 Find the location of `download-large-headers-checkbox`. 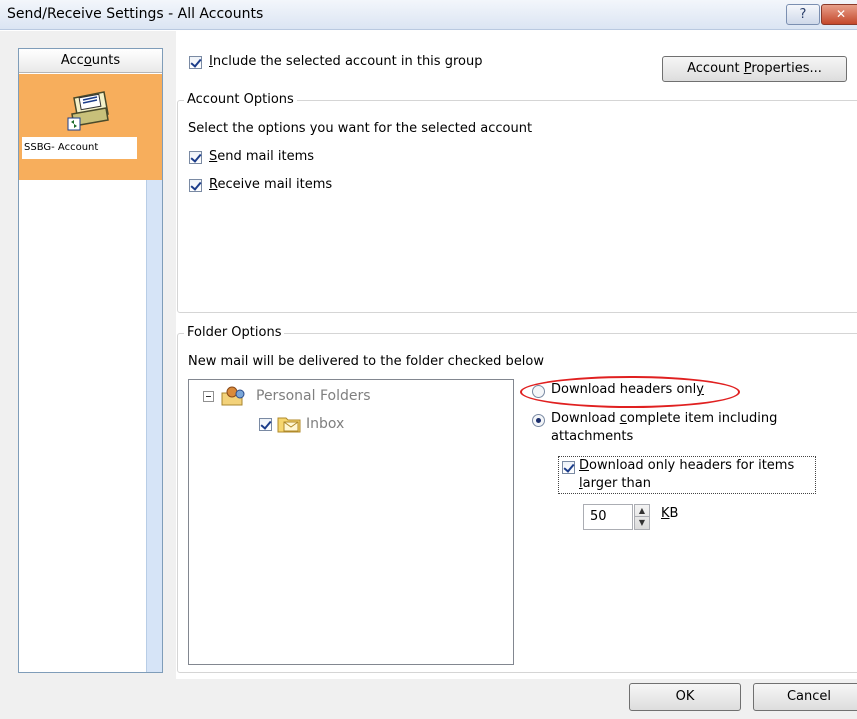

download-large-headers-checkbox is located at coordinates (568, 467).